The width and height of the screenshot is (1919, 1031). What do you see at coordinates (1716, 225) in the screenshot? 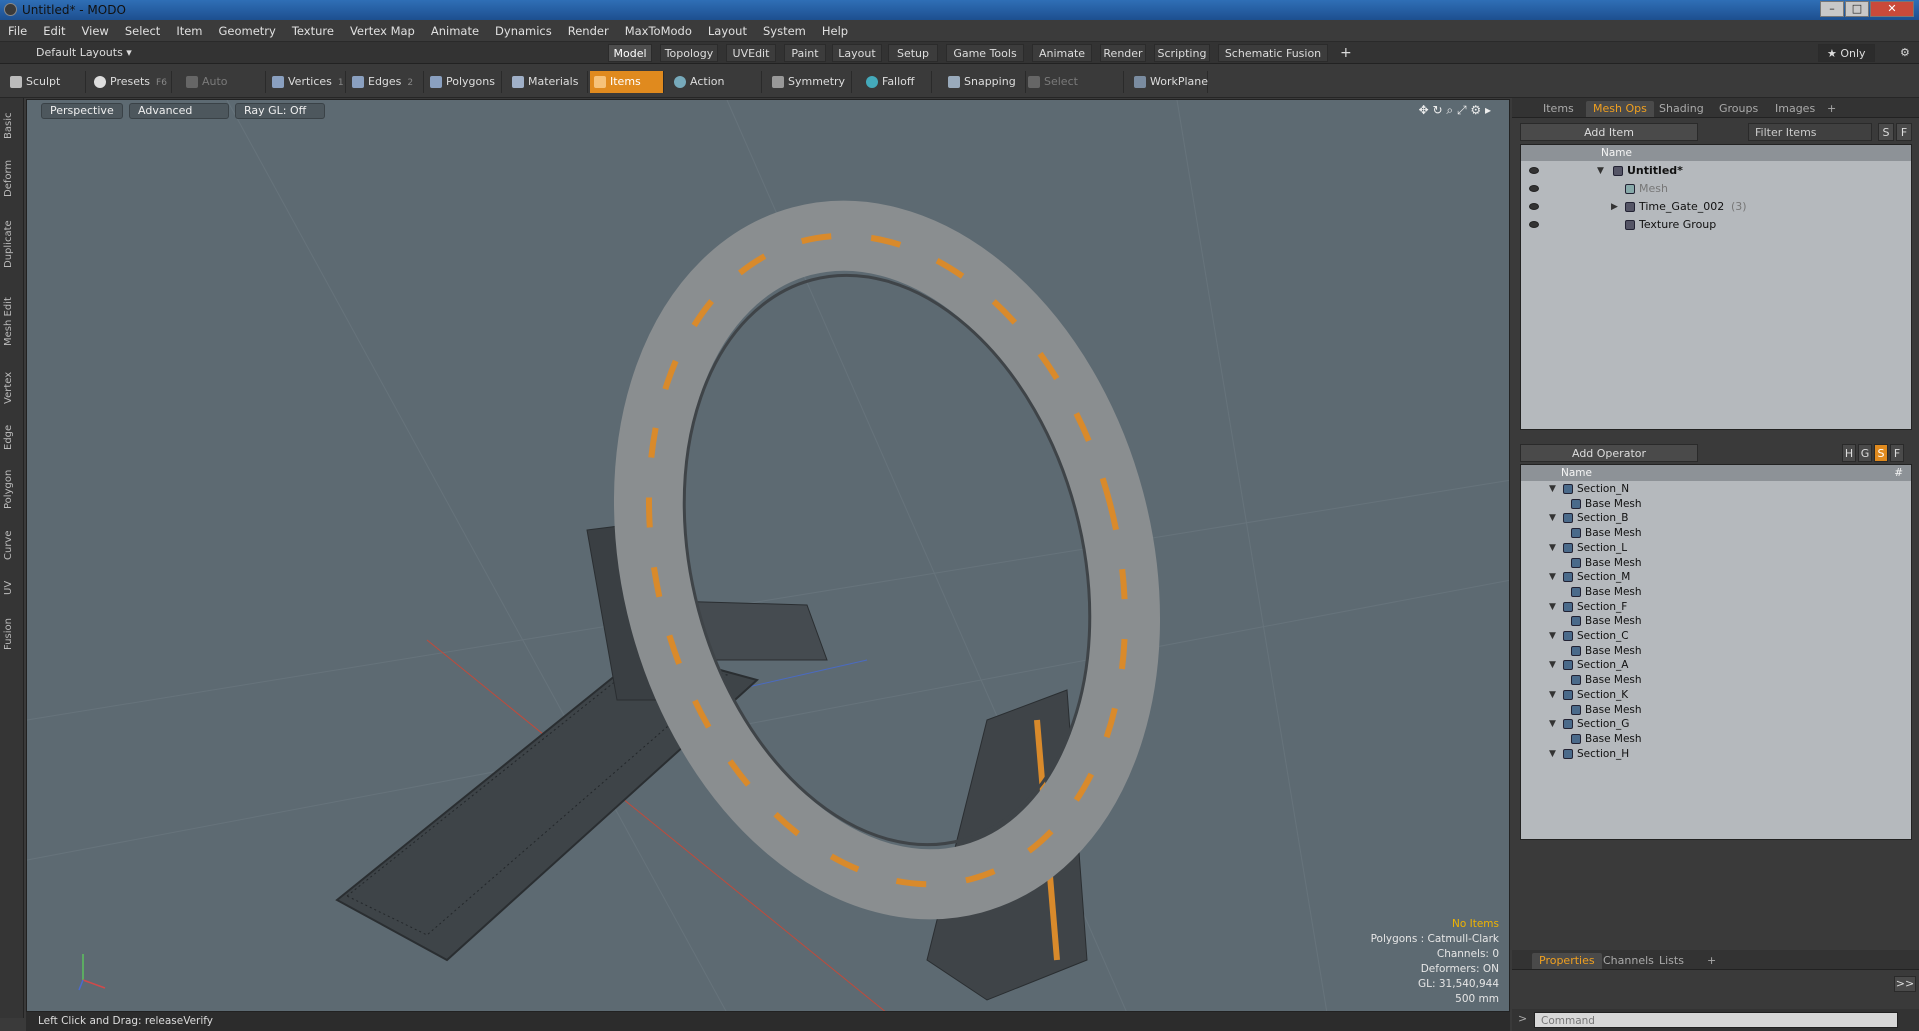
I see `item-row: Texture Group` at bounding box center [1716, 225].